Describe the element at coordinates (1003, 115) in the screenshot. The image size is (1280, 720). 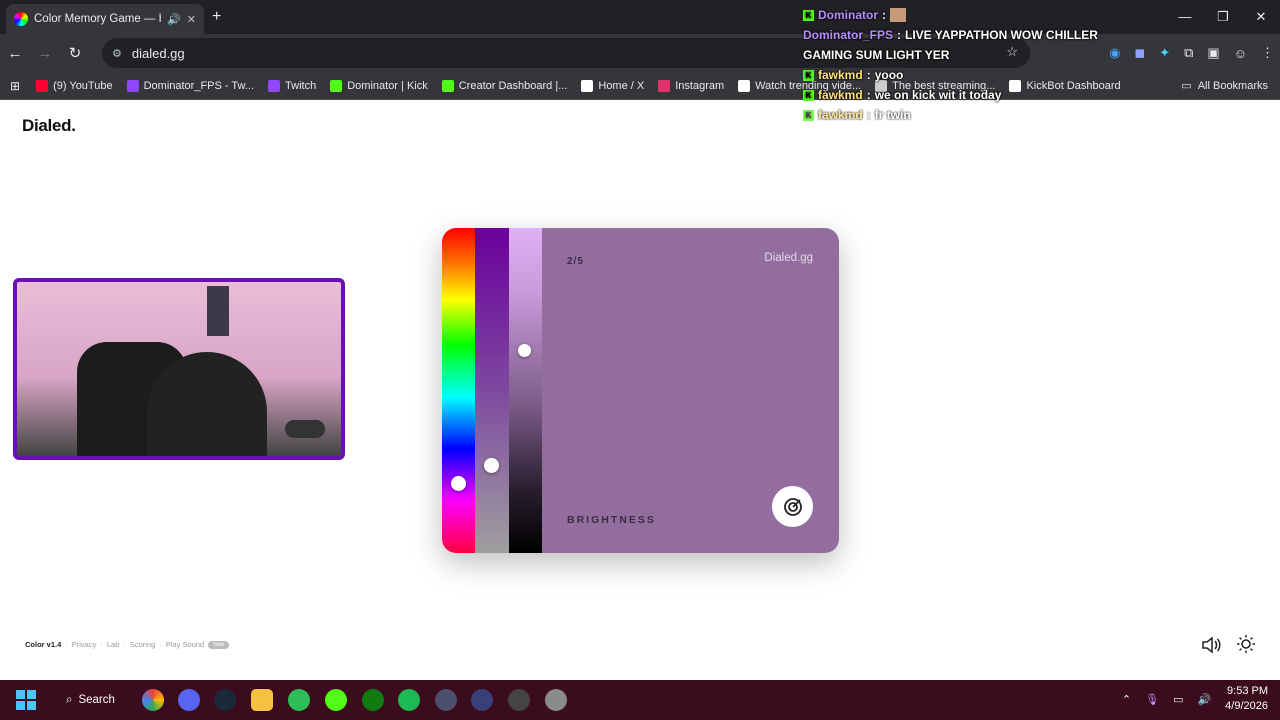
I see `chat-message: Kfawkmd: fr twin` at that location.